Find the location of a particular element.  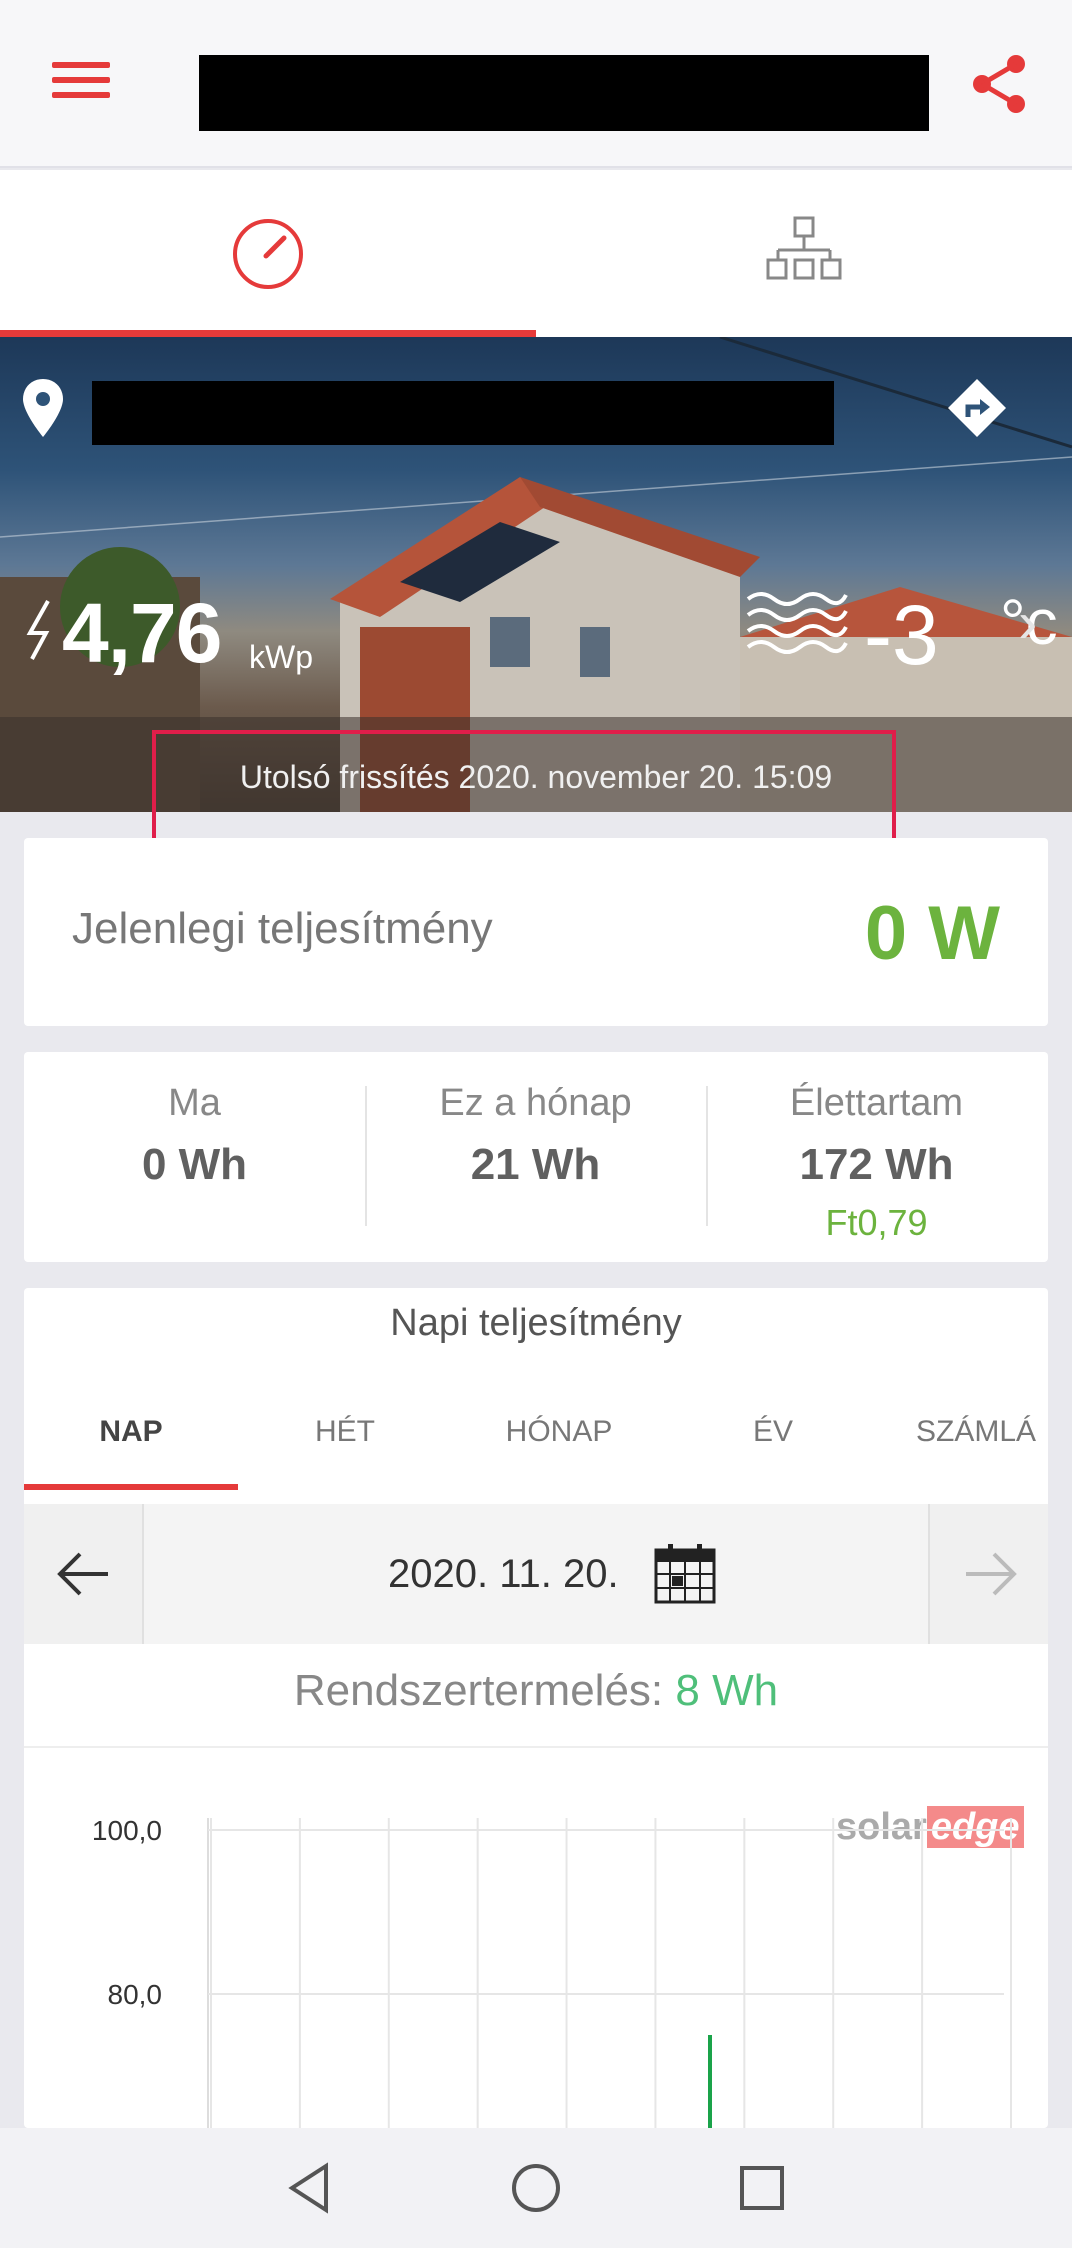

tab-month: HÓNAP is located at coordinates (559, 1432).